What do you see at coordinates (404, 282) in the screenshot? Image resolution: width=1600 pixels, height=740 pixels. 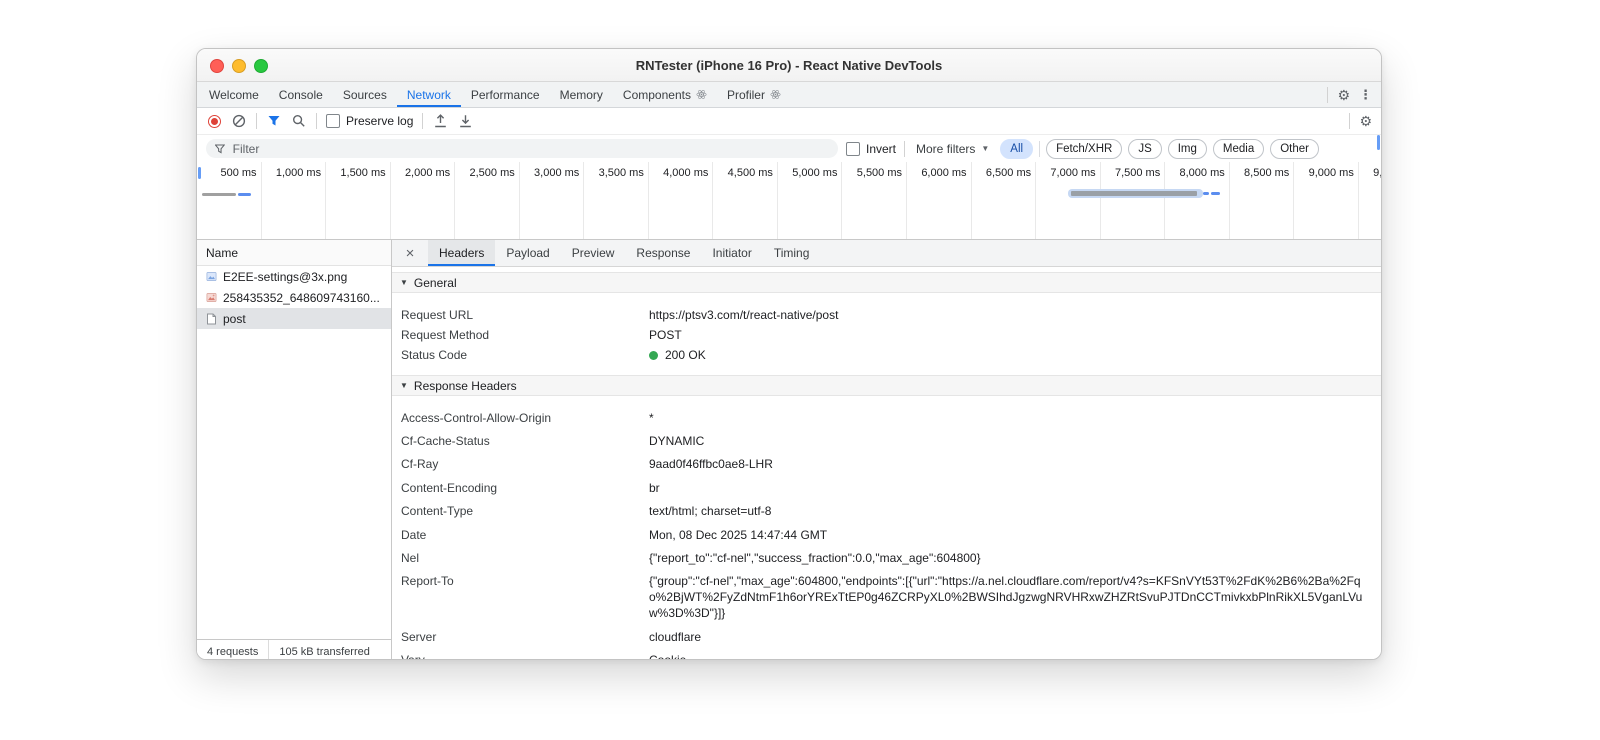 I see `disclosure-triangle-icon: ▼` at bounding box center [404, 282].